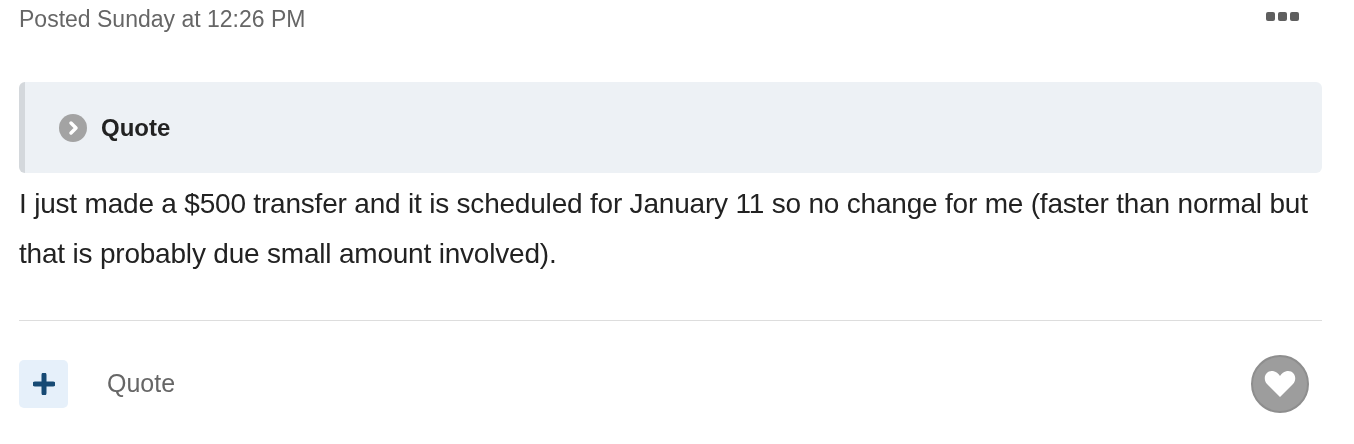 Image resolution: width=1354 pixels, height=444 pixels. I want to click on heart-icon, so click(1280, 384).